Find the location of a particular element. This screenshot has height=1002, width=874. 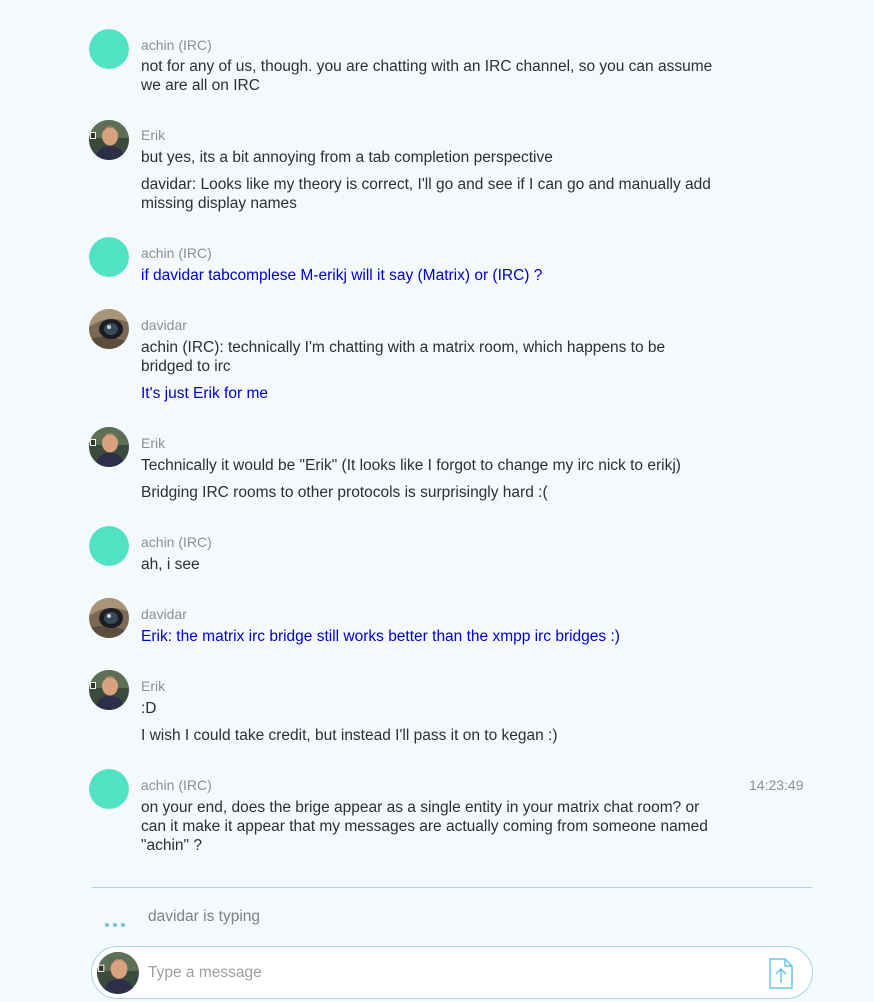

message-text: :D is located at coordinates (149, 708).